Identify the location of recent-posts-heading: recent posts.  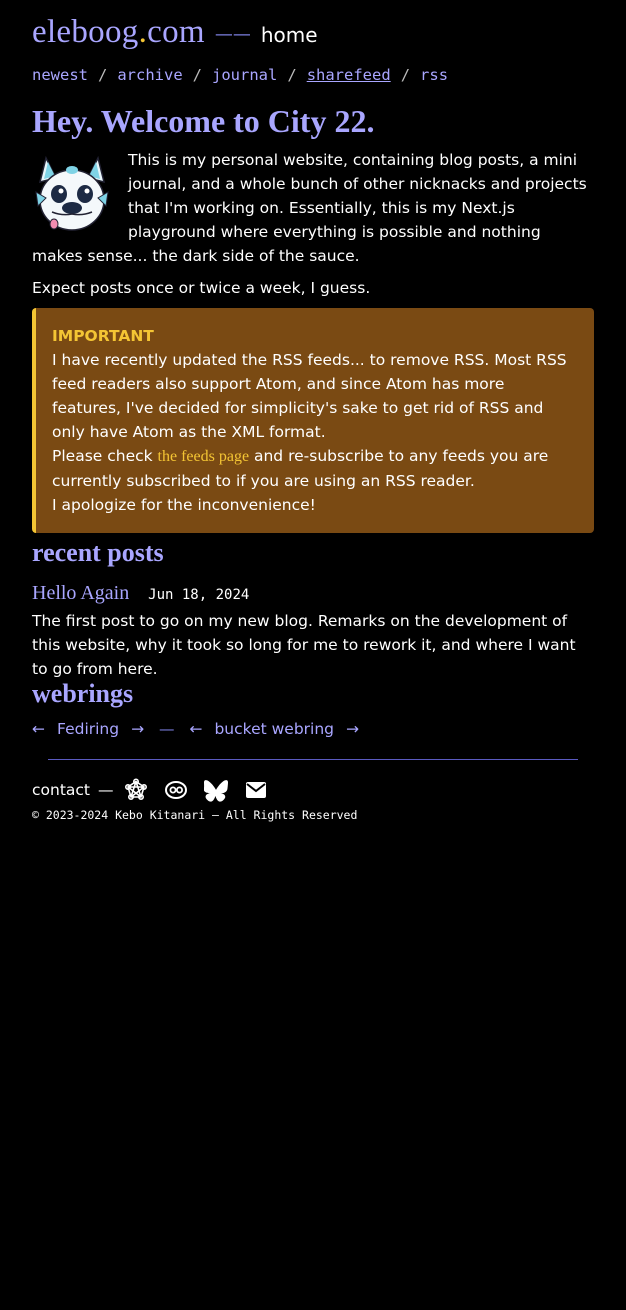
(98, 552).